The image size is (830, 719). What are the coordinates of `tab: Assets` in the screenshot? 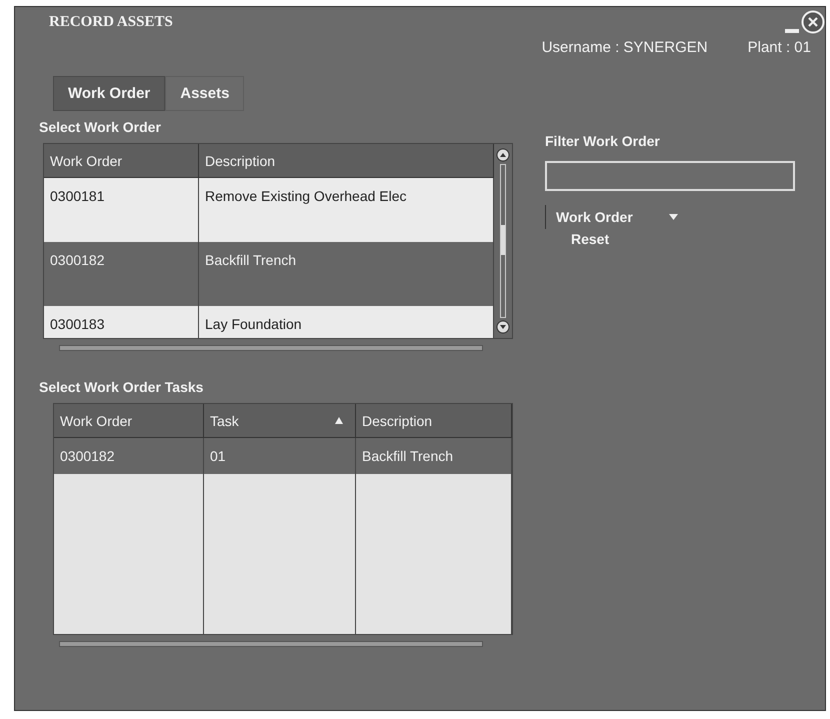 It's located at (204, 93).